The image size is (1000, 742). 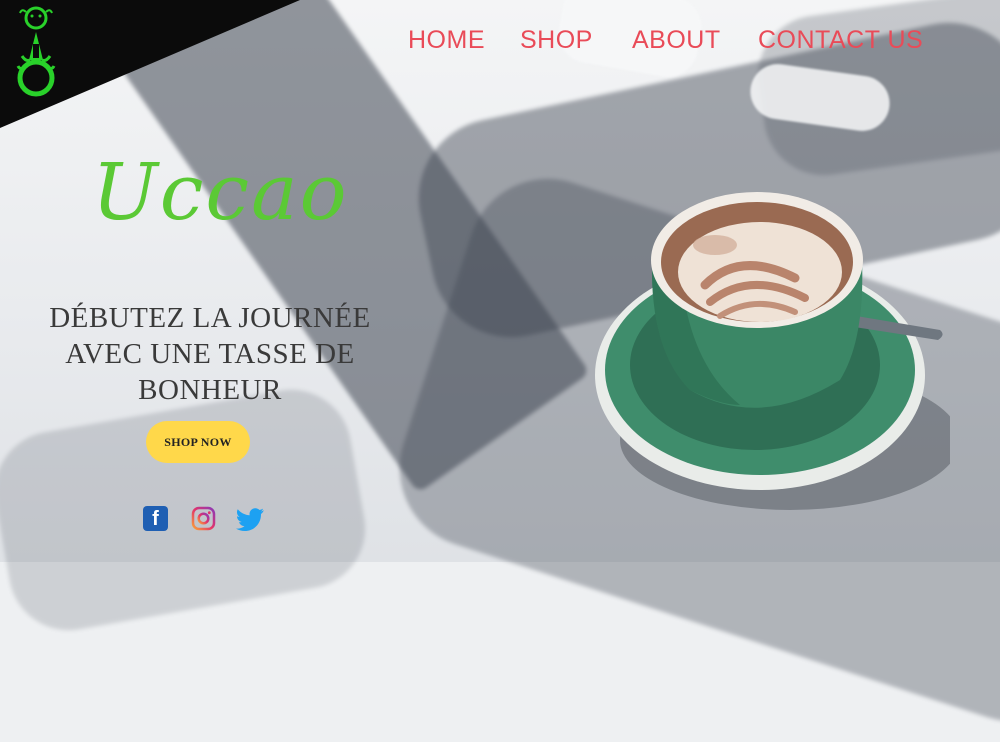 I want to click on nav-contact-link: CONTACT US, so click(x=840, y=40).